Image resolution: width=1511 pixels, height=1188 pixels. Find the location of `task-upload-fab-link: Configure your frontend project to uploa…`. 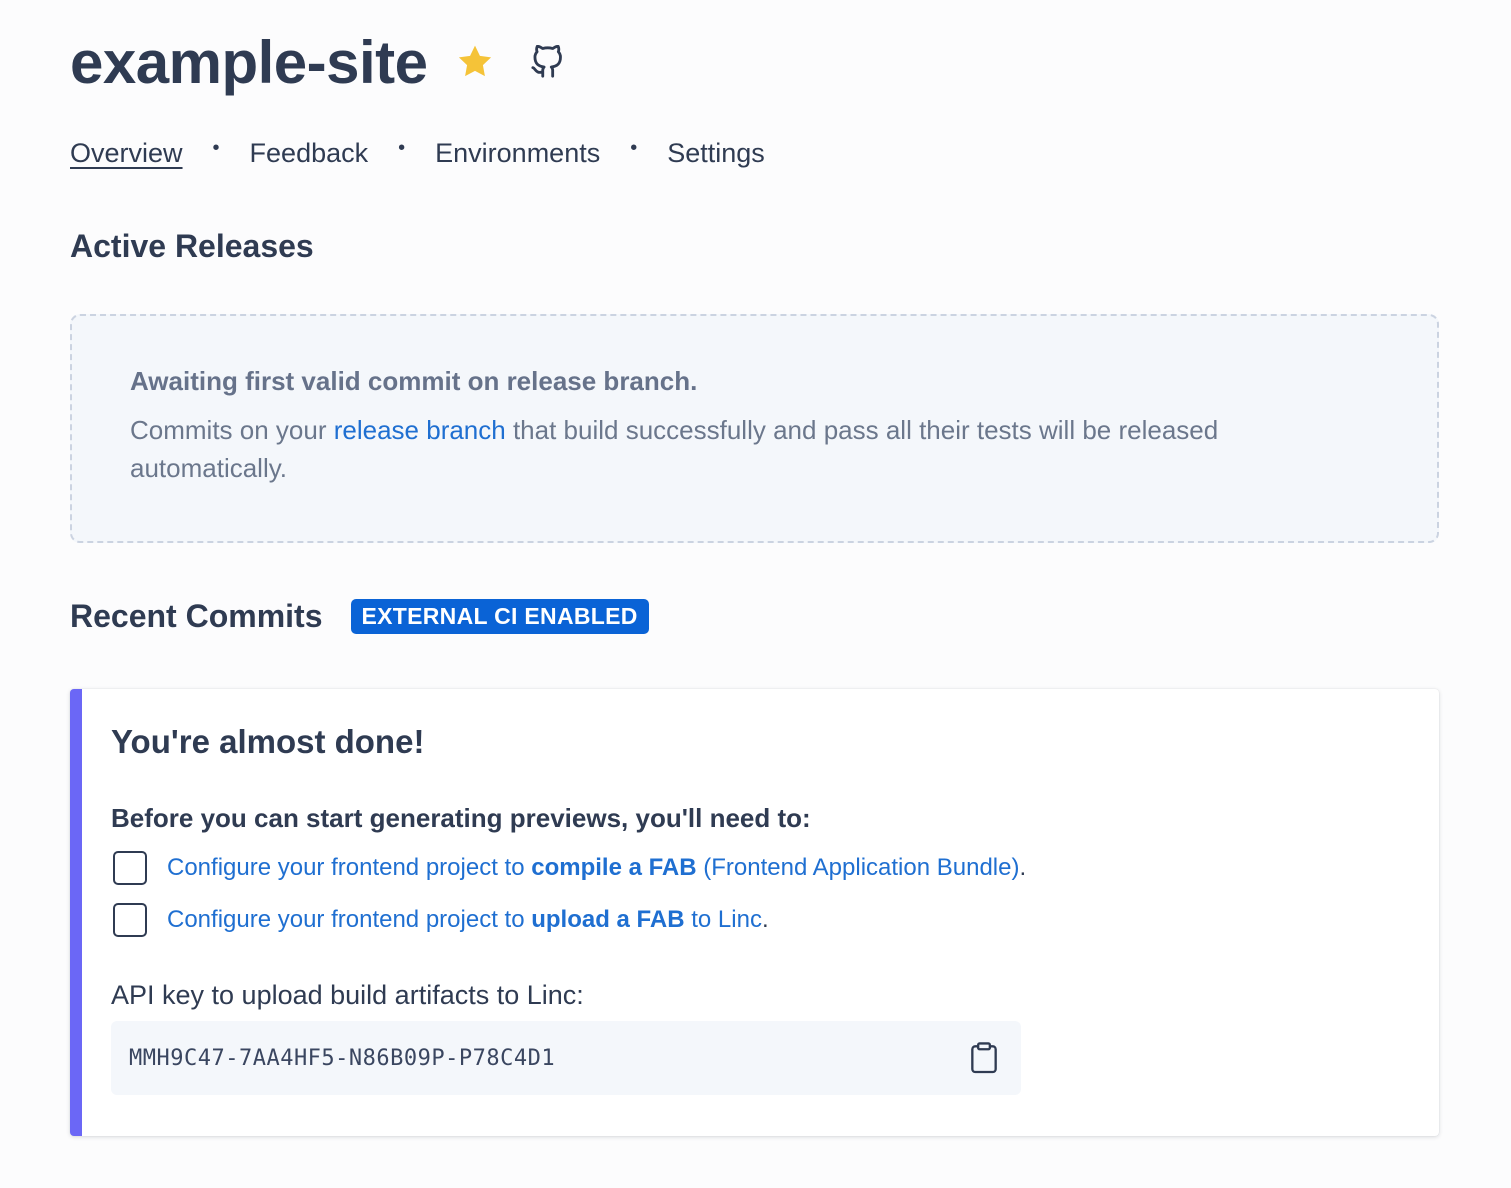

task-upload-fab-link: Configure your frontend project to uploa… is located at coordinates (464, 920).